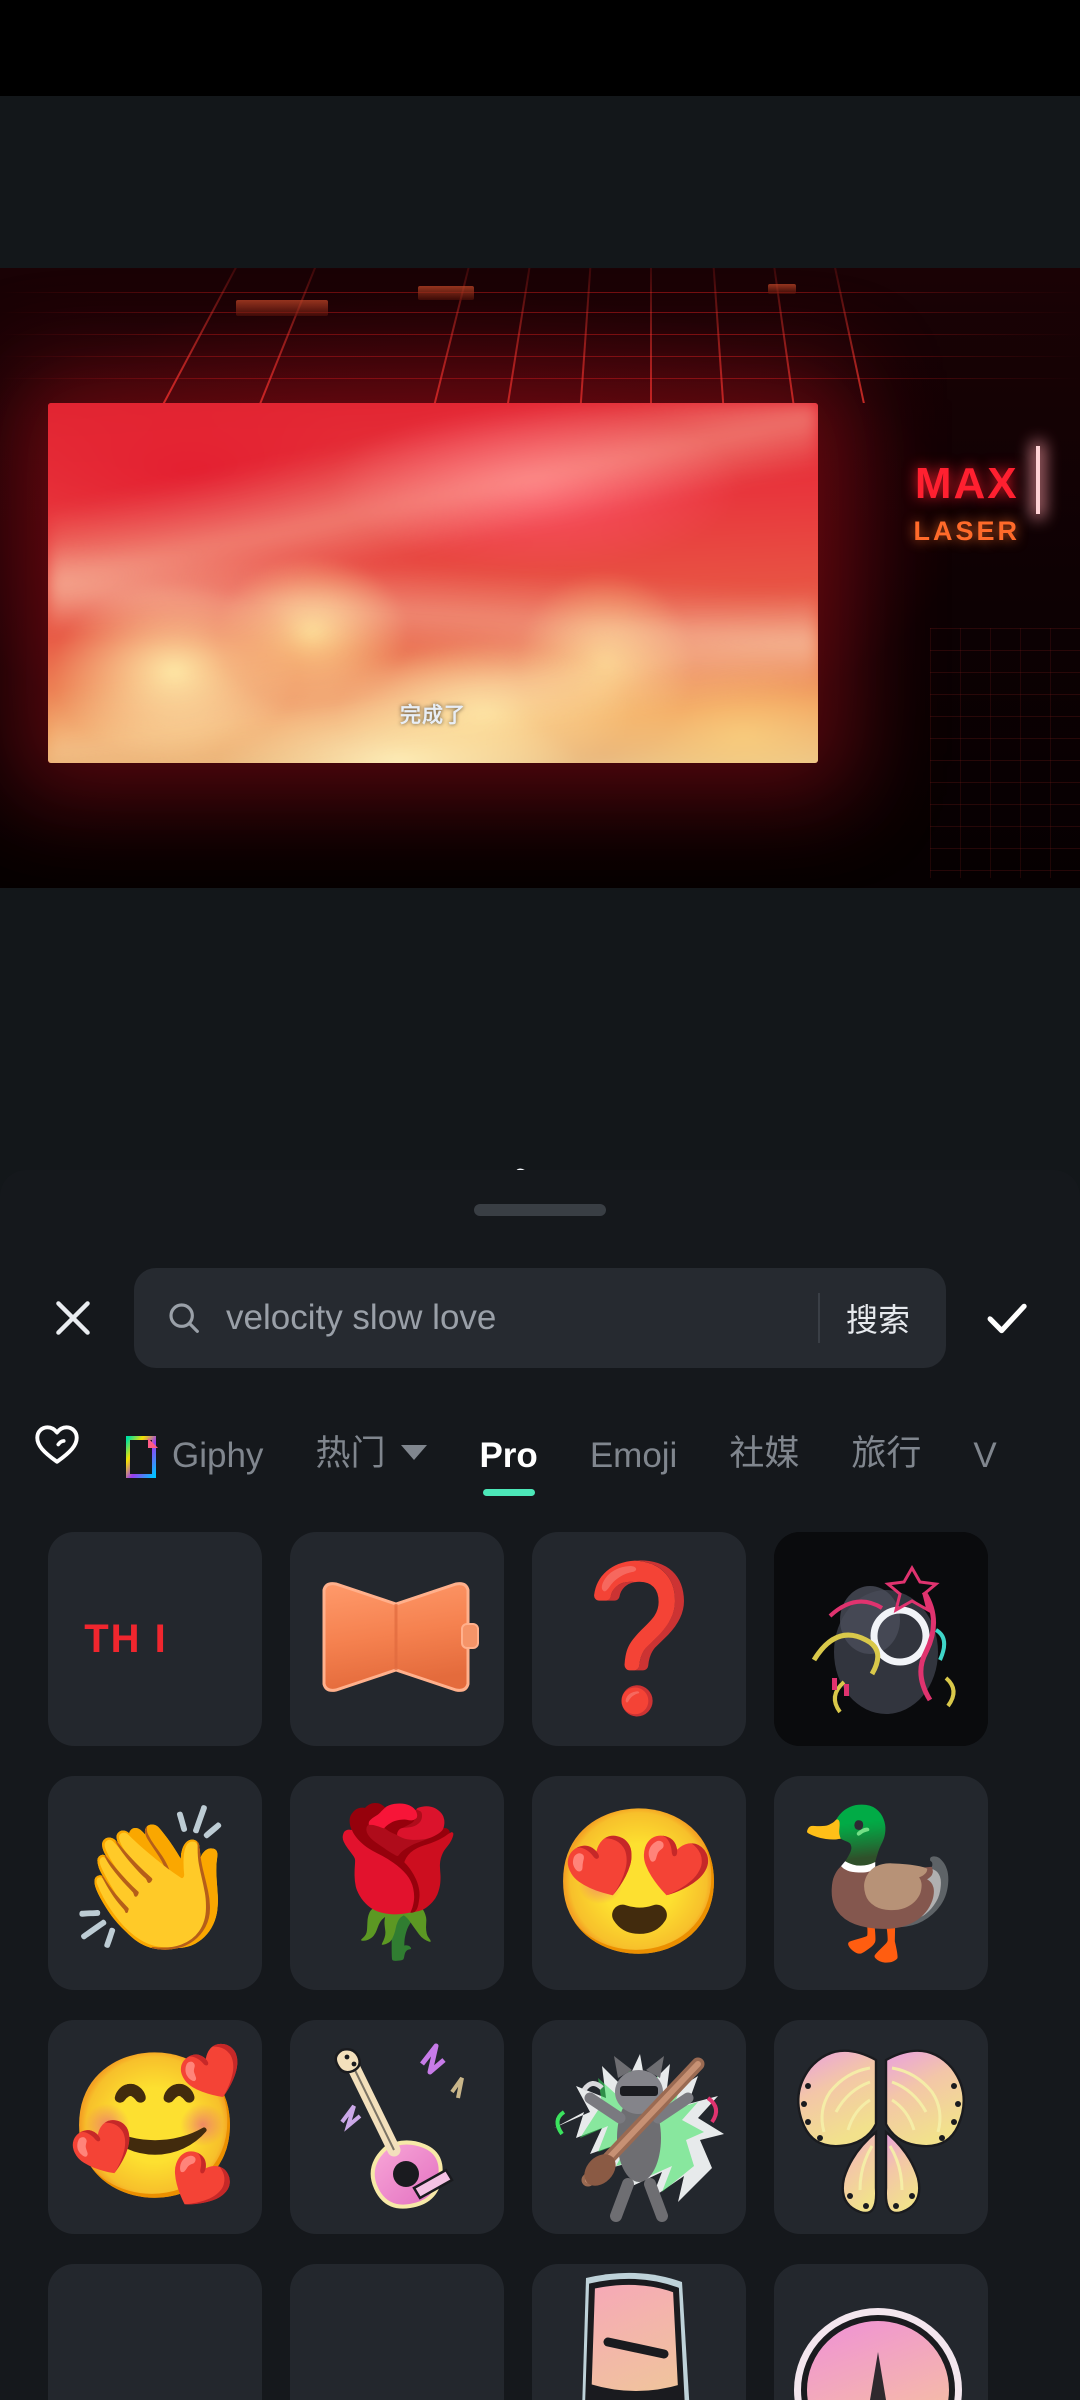 Image resolution: width=1080 pixels, height=2400 pixels. I want to click on sticker-glyph: 🌹, so click(397, 1882).